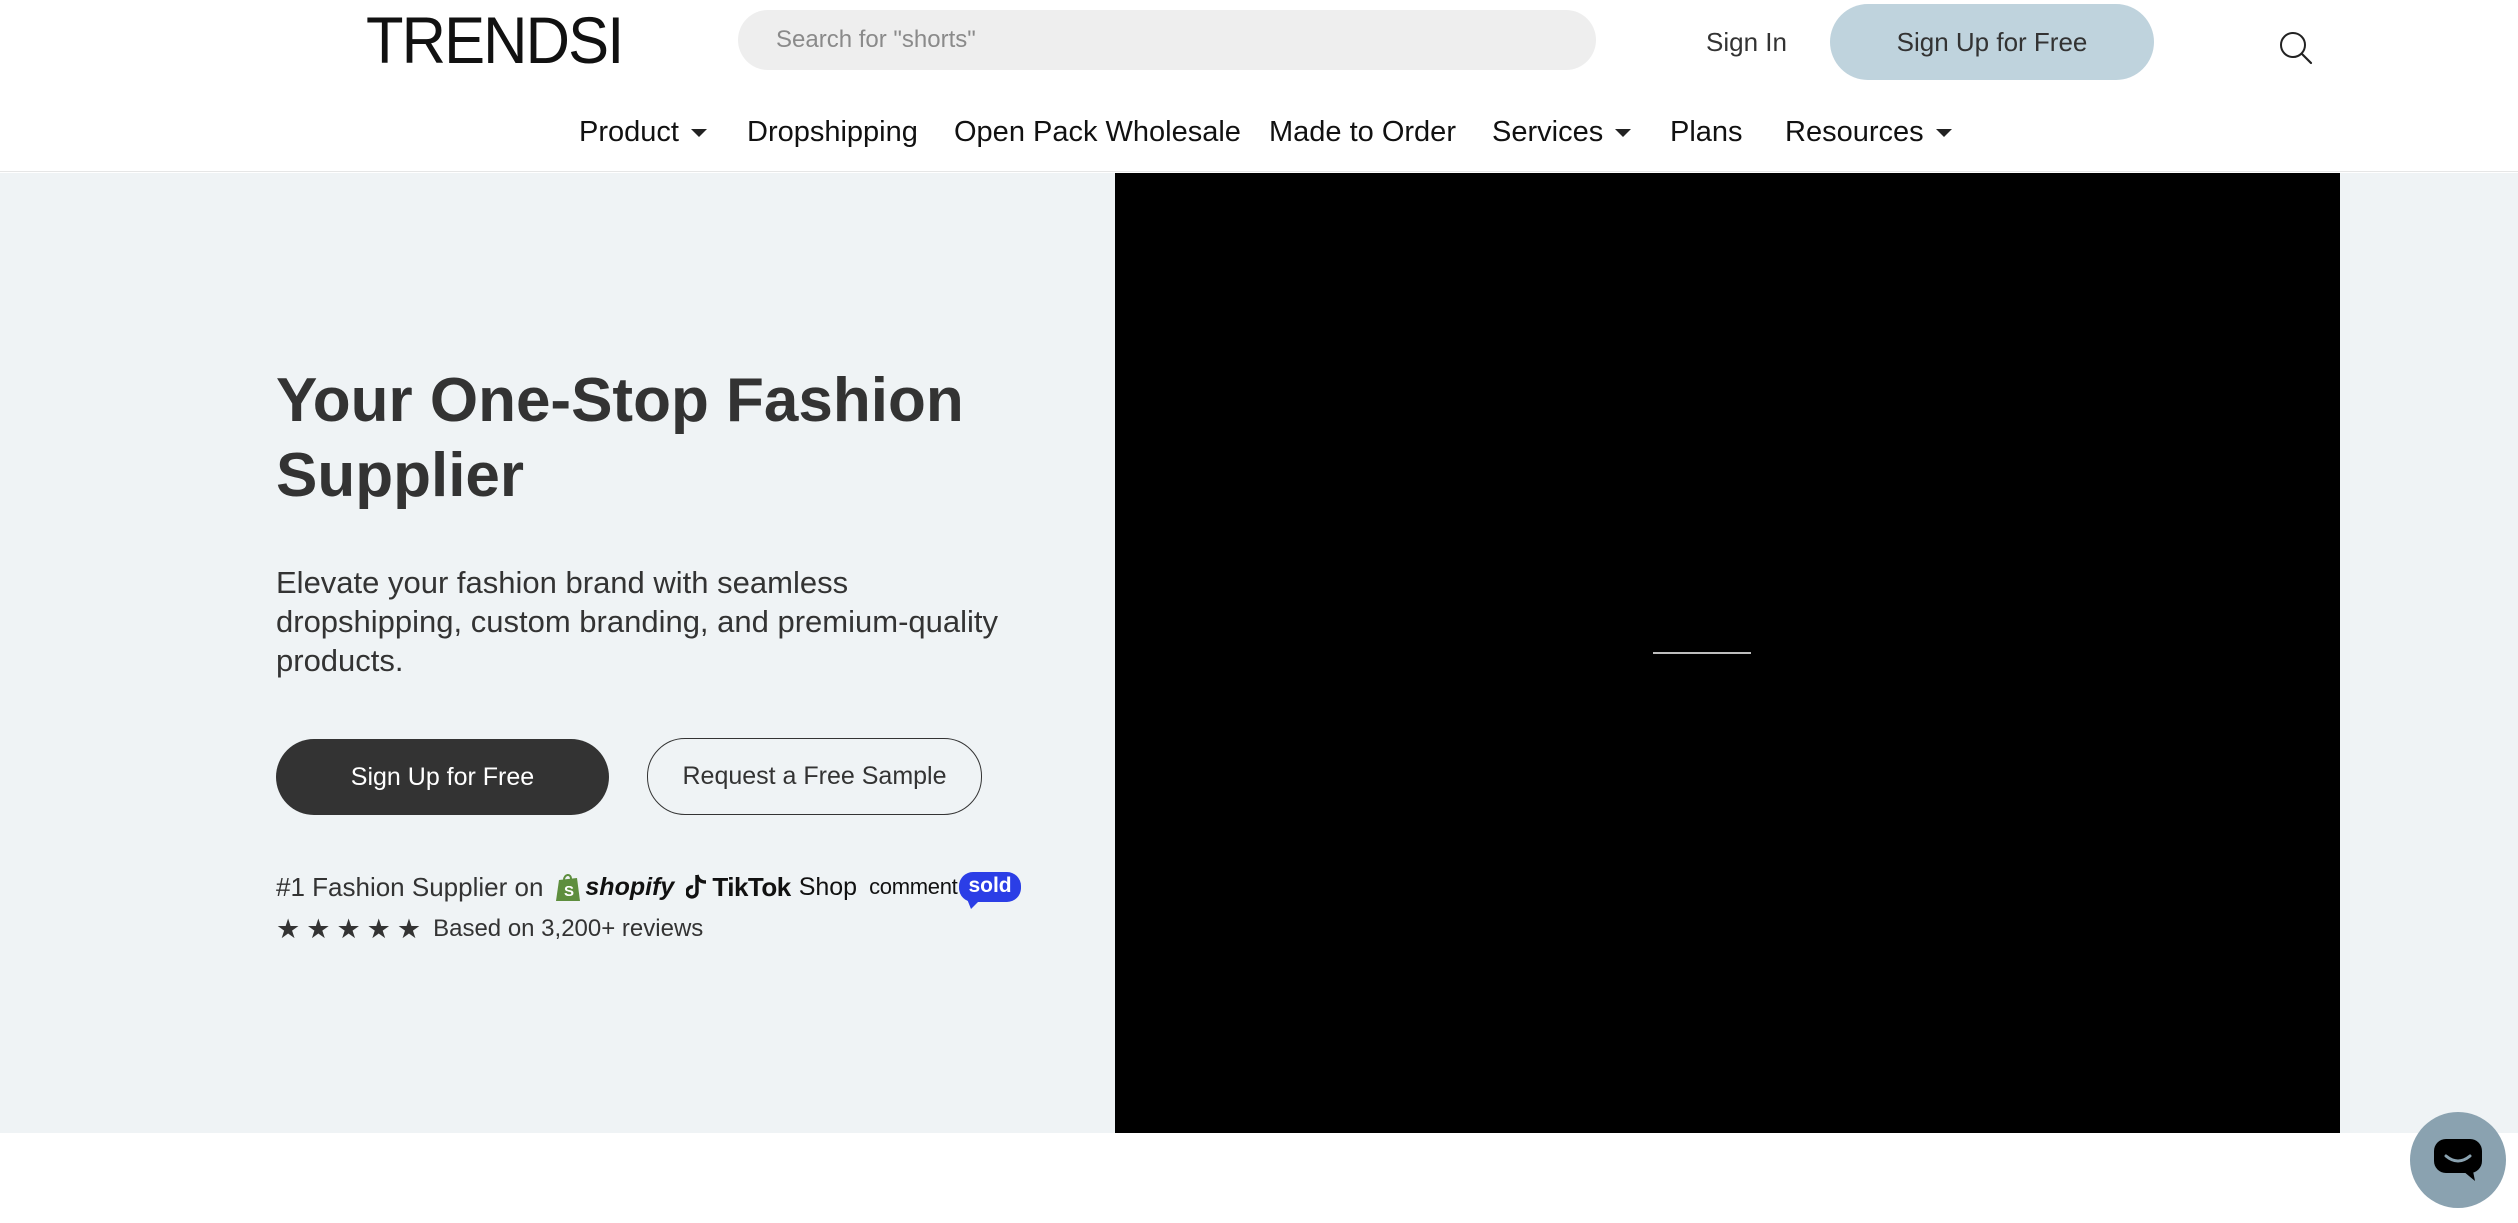 Image resolution: width=2518 pixels, height=1223 pixels. Describe the element at coordinates (1854, 131) in the screenshot. I see `nav-item-label: Resources` at that location.